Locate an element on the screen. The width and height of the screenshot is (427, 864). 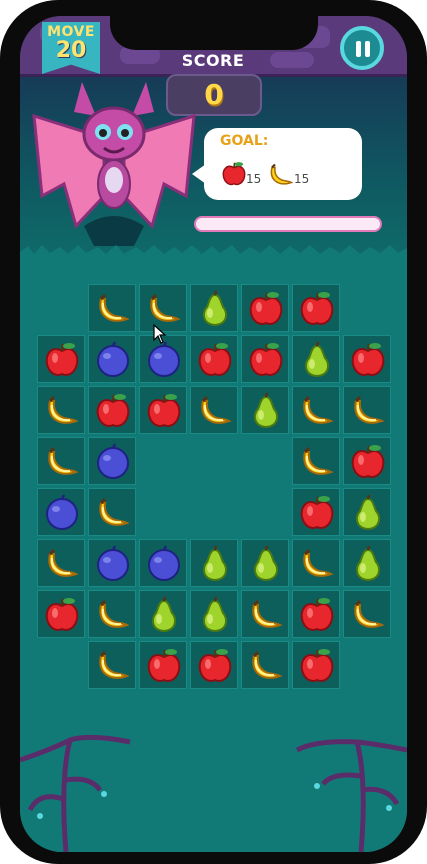
mouse-cursor is located at coordinates (160, 334).